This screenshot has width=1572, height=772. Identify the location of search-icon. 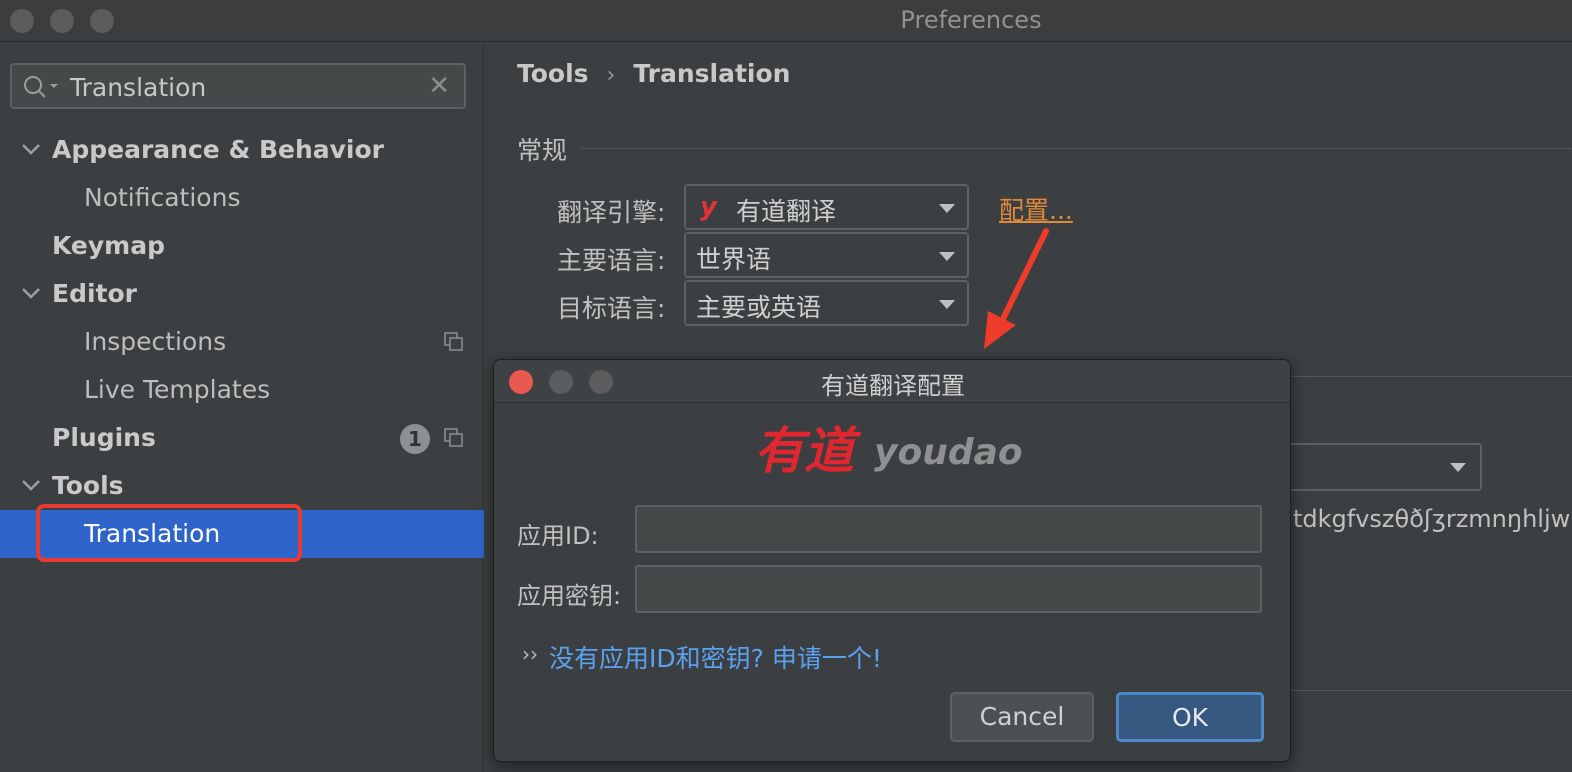
(41, 87).